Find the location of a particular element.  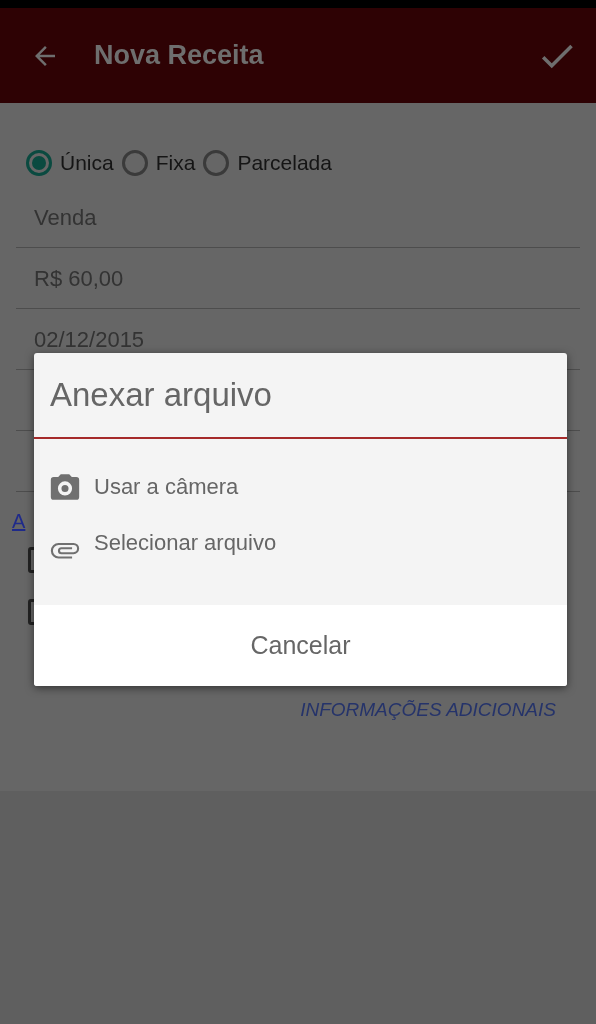

additional-info-link: INFORMAÇÕES ADICIONAIS is located at coordinates (428, 710).